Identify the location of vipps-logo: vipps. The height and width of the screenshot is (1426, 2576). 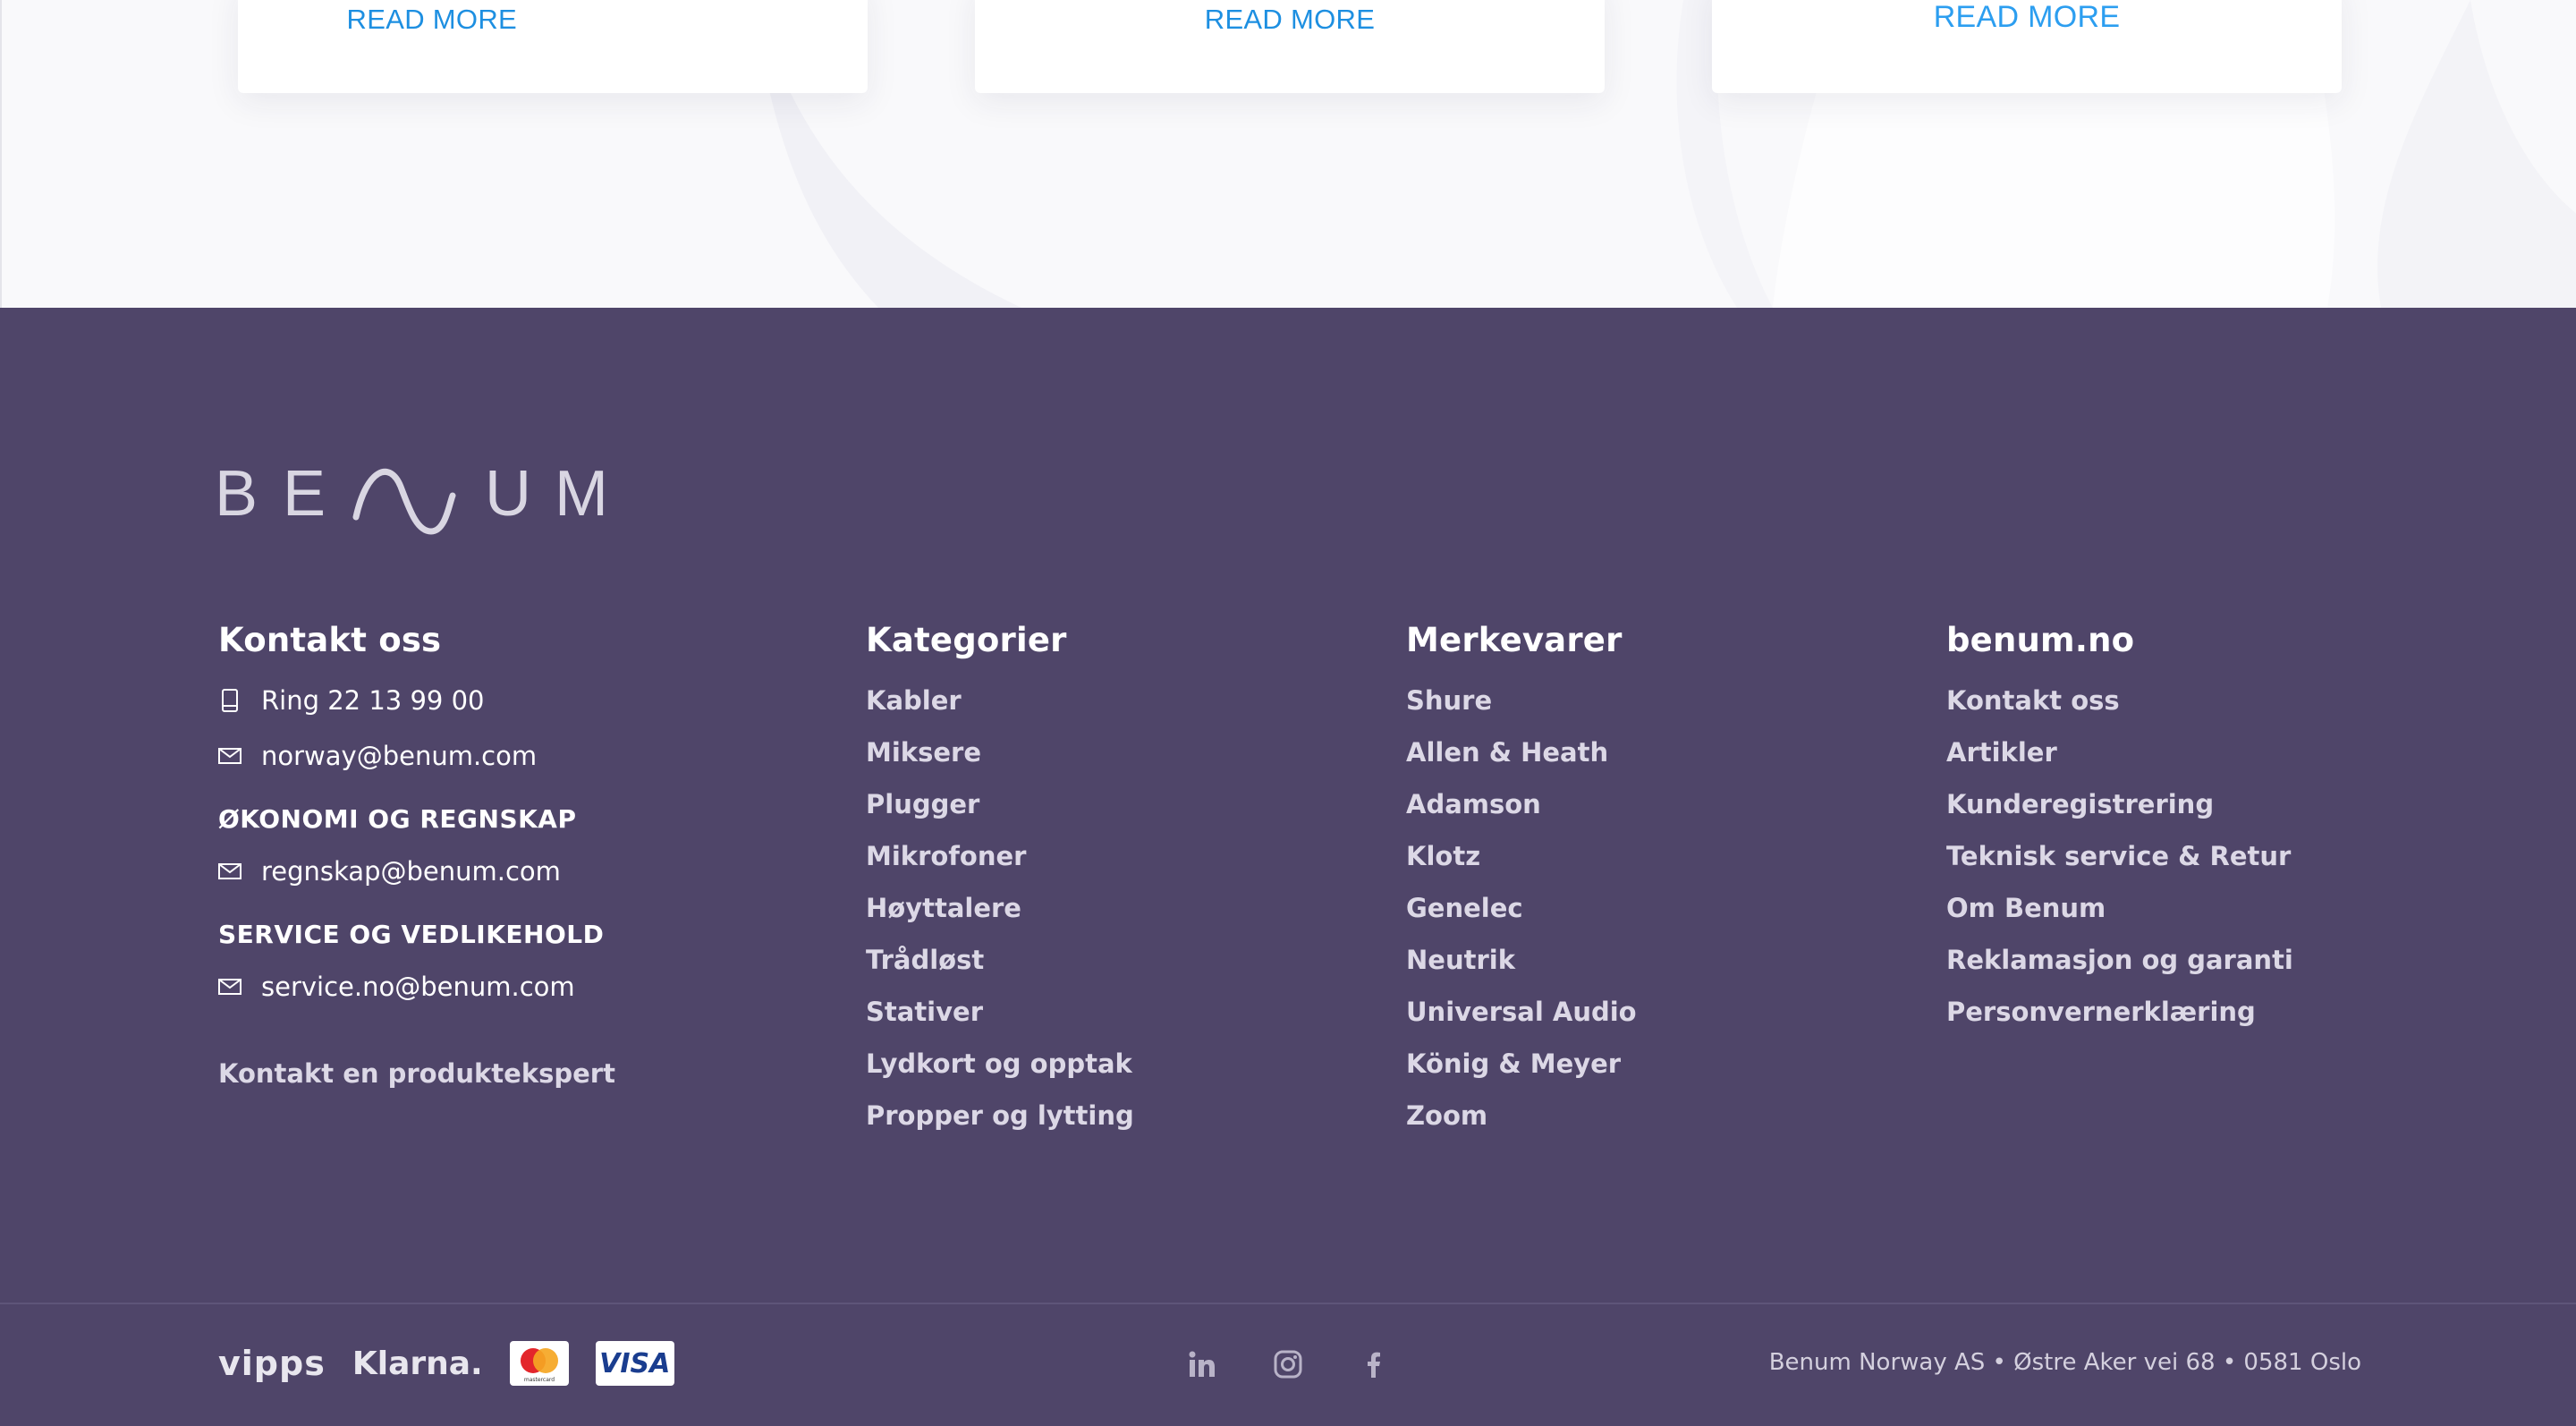
(272, 1364).